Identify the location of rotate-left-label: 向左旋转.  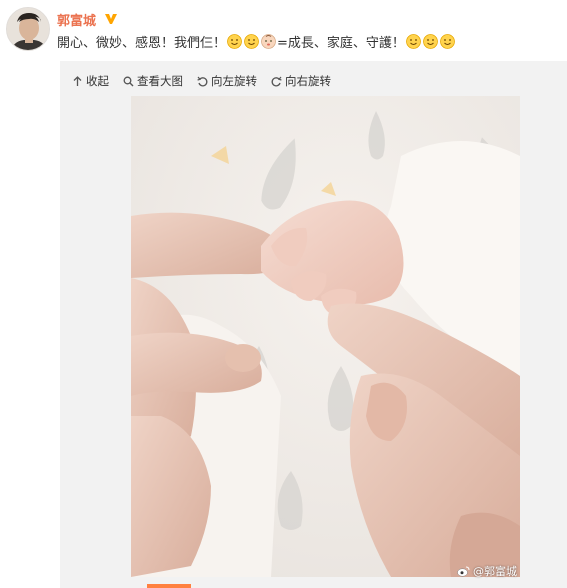
(234, 81).